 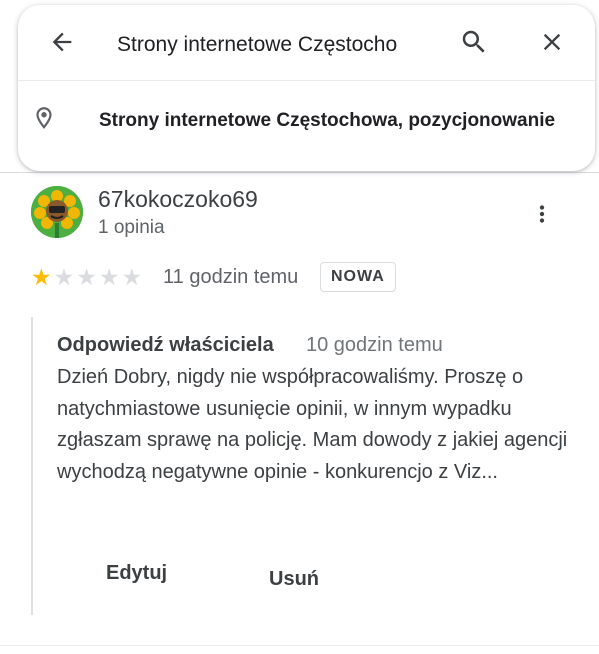 I want to click on owner-reply-title: Odpowiedź właściciela, so click(x=165, y=345).